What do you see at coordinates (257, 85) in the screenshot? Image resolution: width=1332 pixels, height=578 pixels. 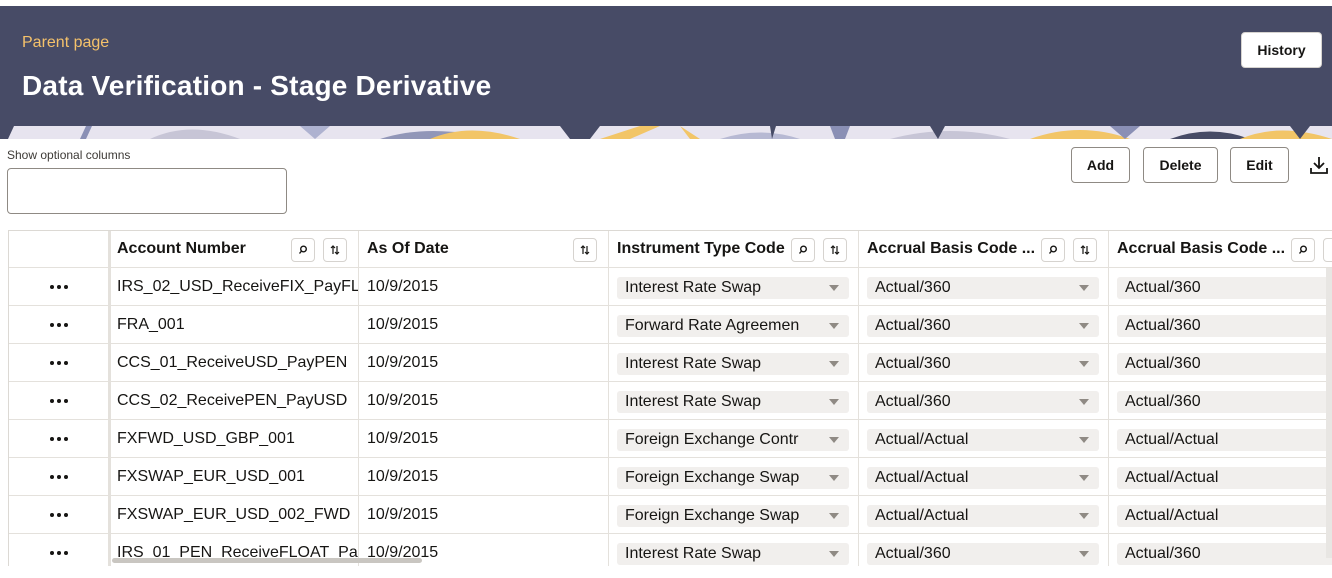 I see `page-title: Data Verification - Stage Derivative` at bounding box center [257, 85].